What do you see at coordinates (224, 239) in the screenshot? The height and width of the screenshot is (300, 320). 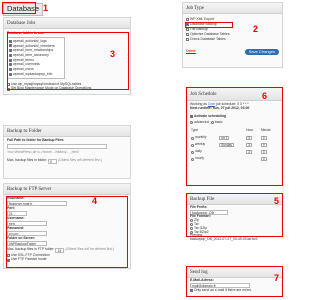 I see `preview-value: backwpup_DB_2012-07-27_00-49-03.tar.bz2` at bounding box center [224, 239].